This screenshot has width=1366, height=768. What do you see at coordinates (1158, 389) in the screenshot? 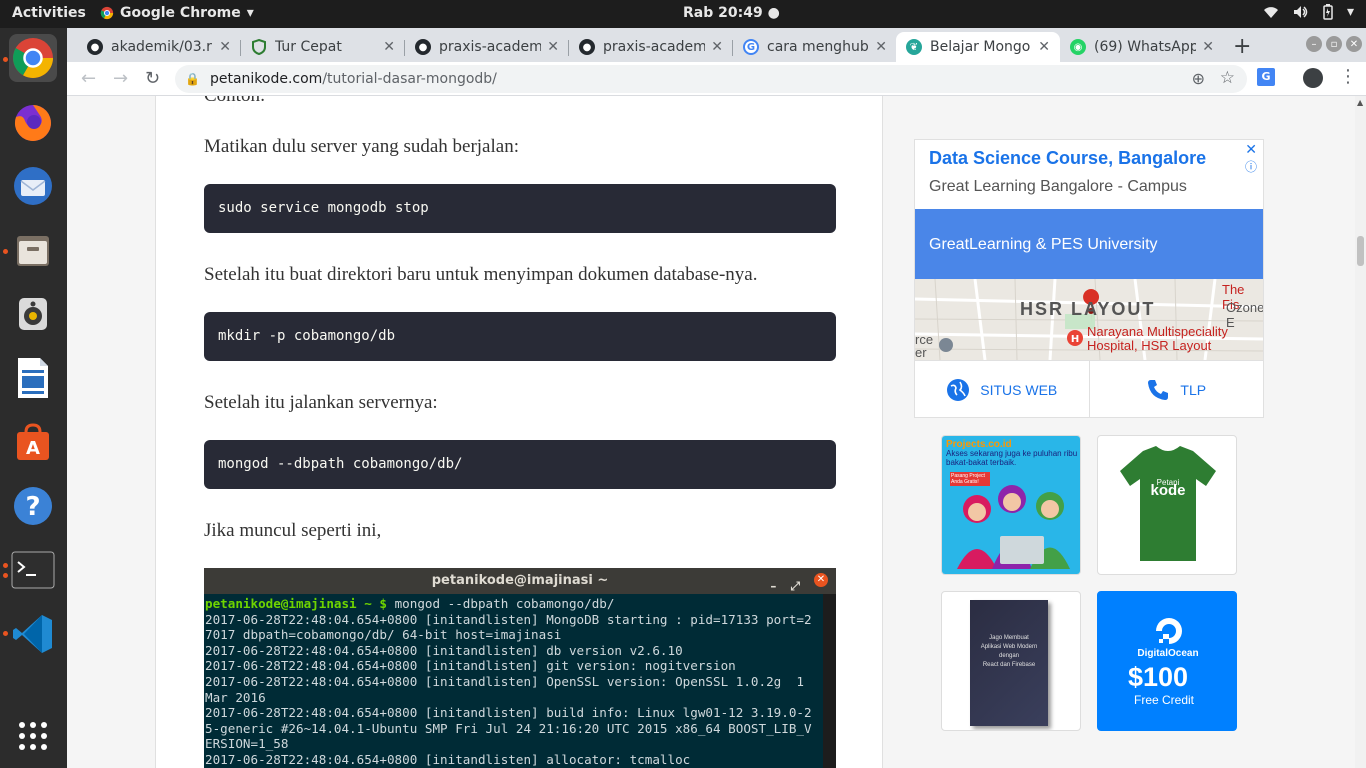
I see `phone-icon` at bounding box center [1158, 389].